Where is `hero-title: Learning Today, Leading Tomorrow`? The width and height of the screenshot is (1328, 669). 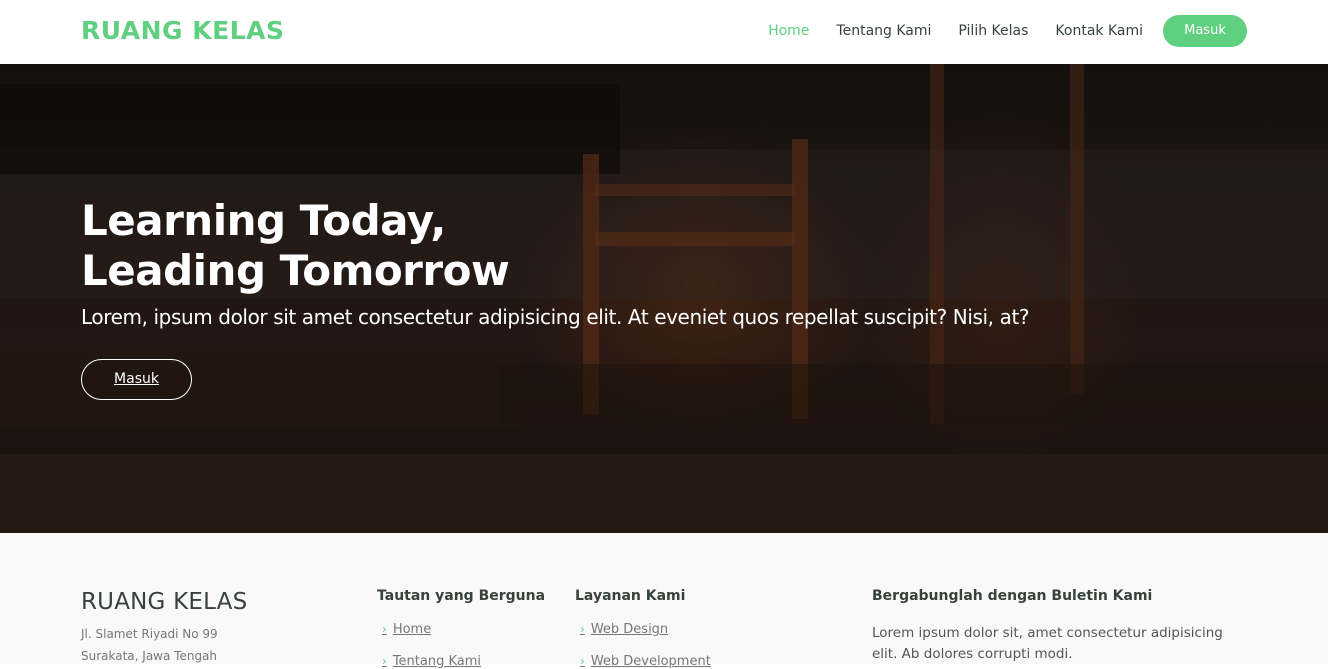
hero-title: Learning Today, Leading Tomorrow is located at coordinates (431, 246).